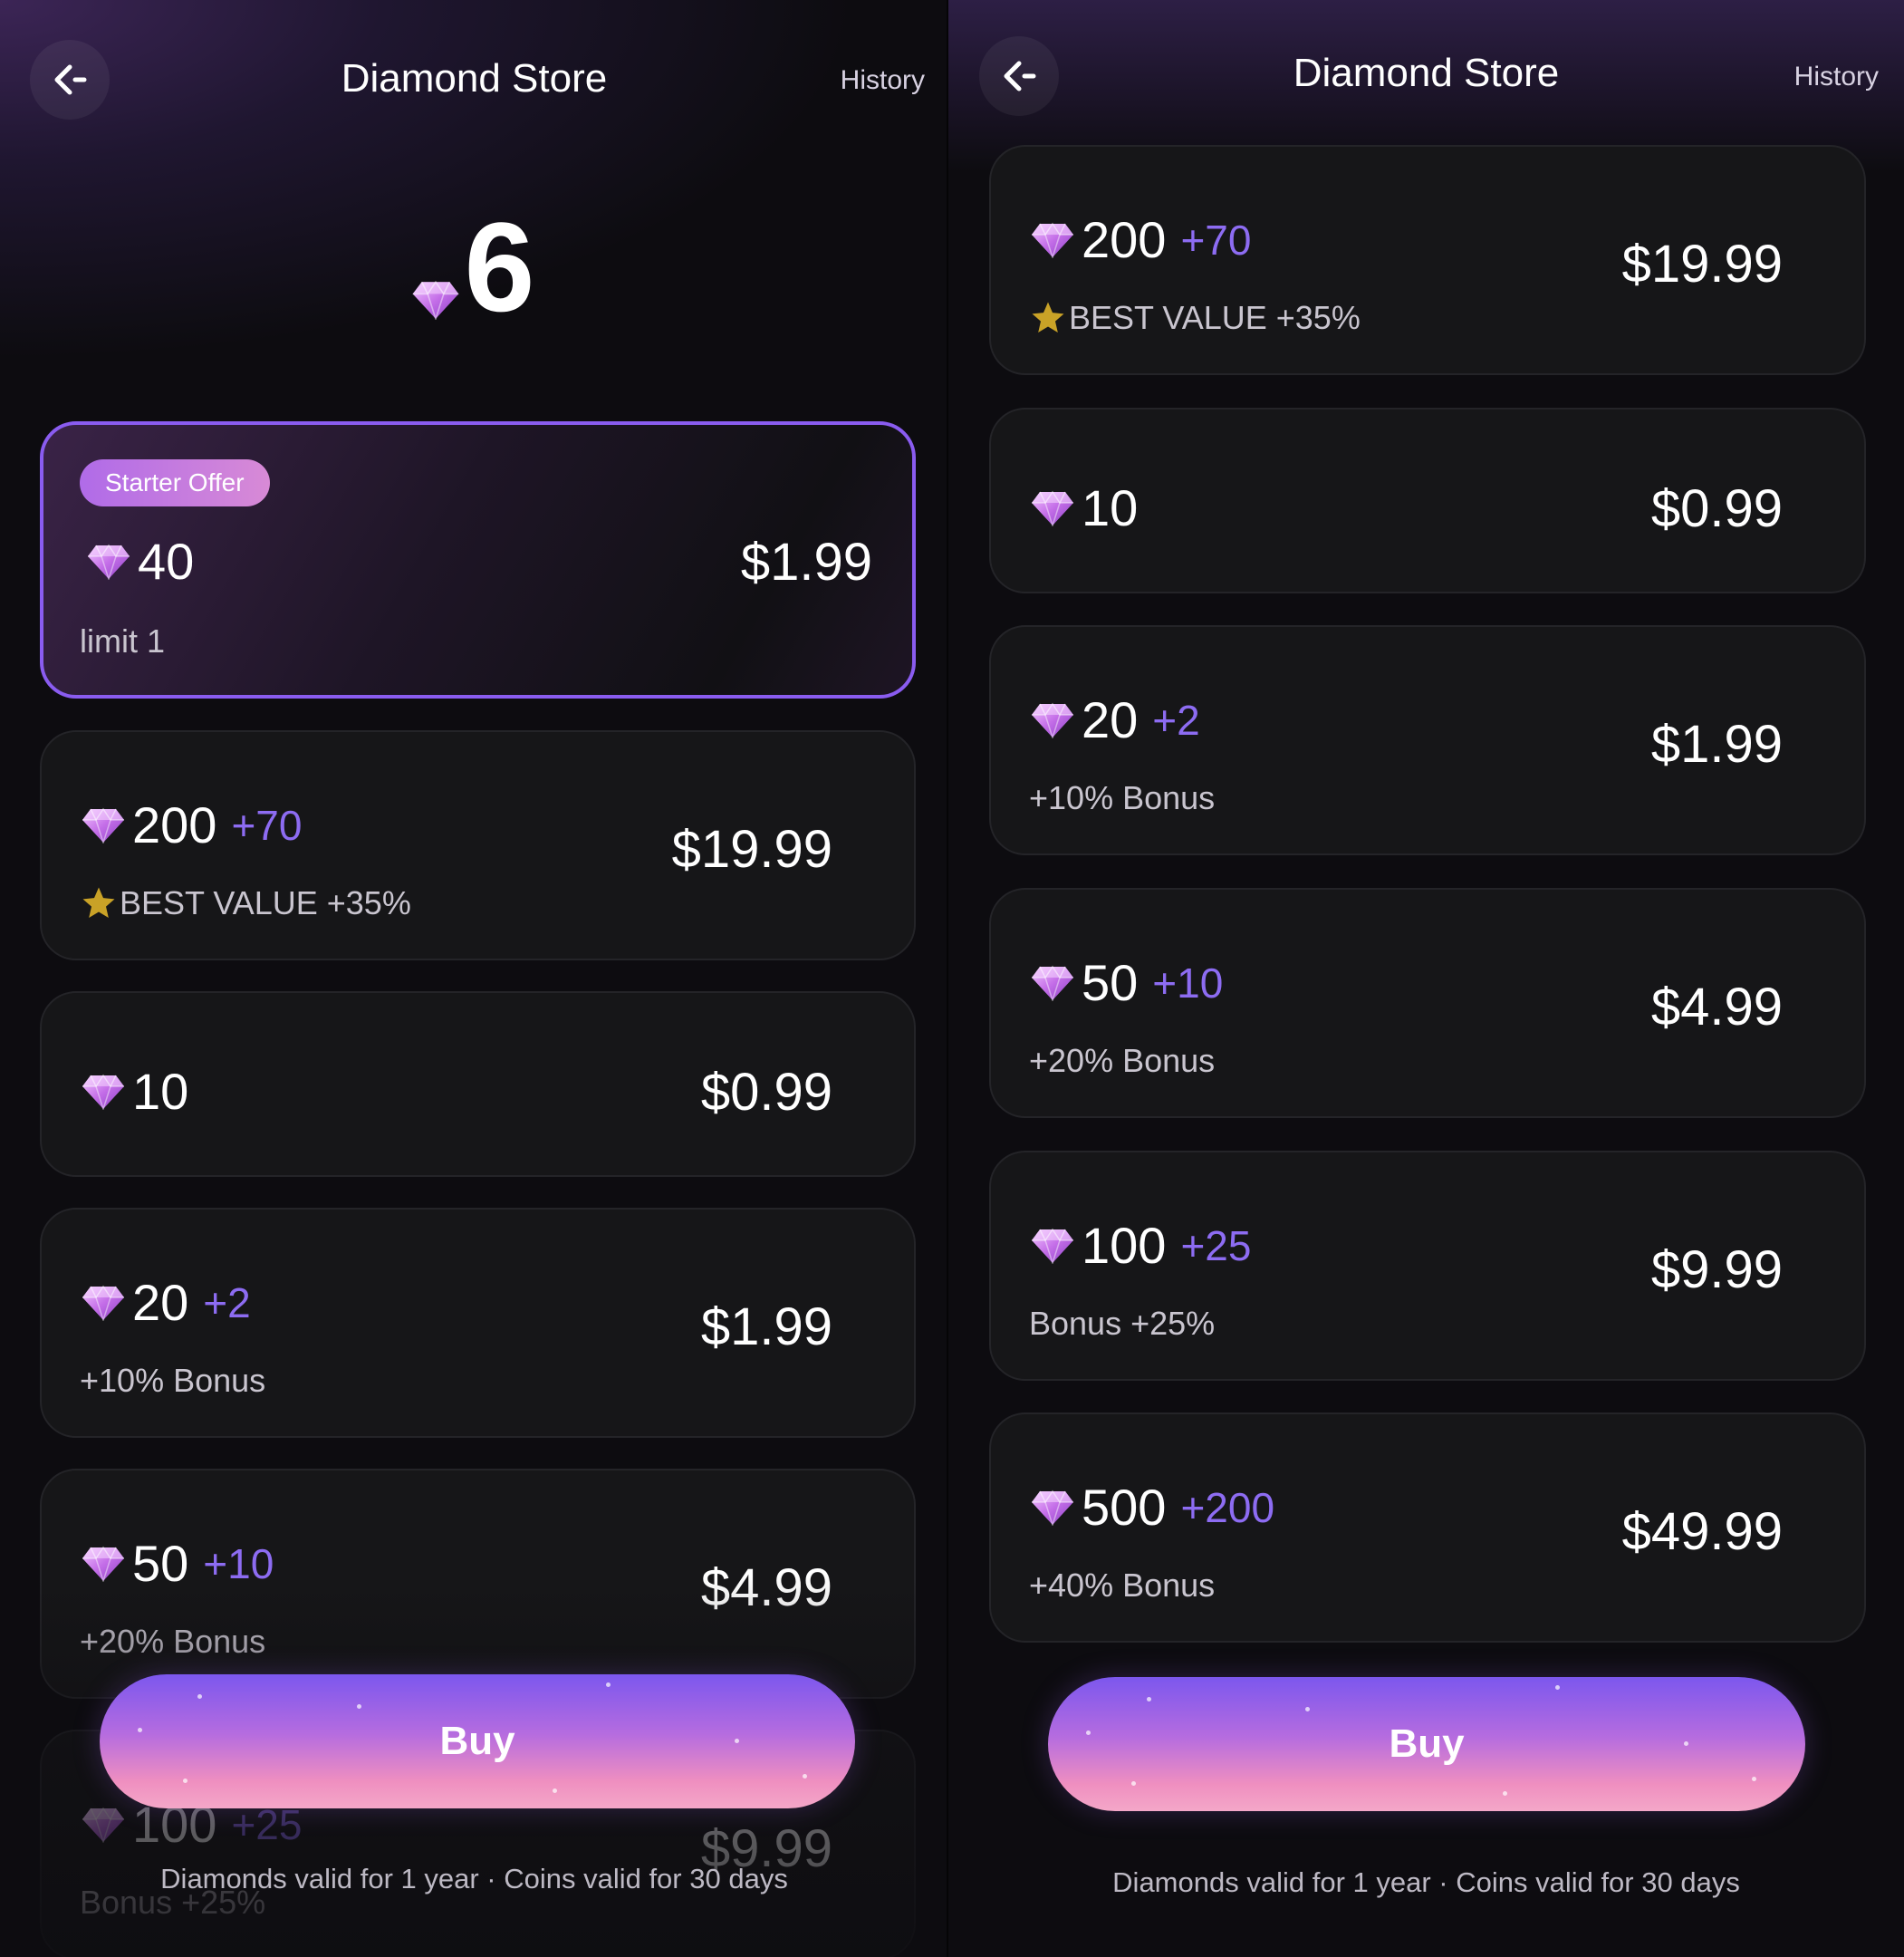 This screenshot has width=1904, height=1957. Describe the element at coordinates (1428, 1528) in the screenshot. I see `package-card: 500 +200 $49.99 +40% Bonus` at that location.